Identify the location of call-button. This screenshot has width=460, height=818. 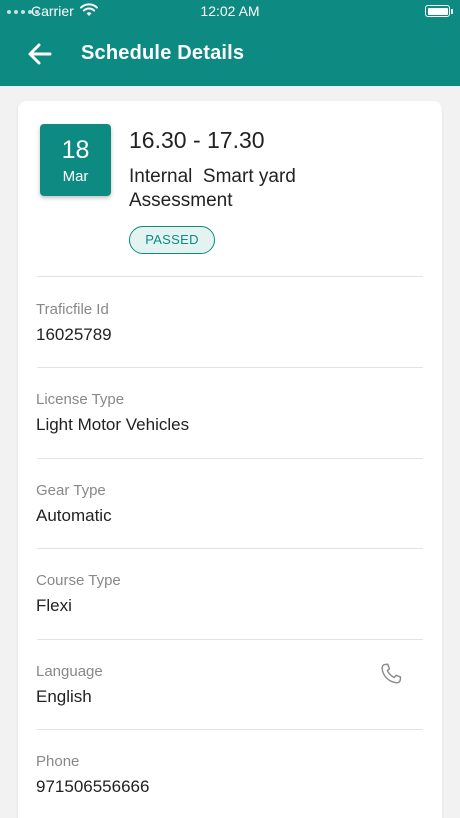
(391, 674).